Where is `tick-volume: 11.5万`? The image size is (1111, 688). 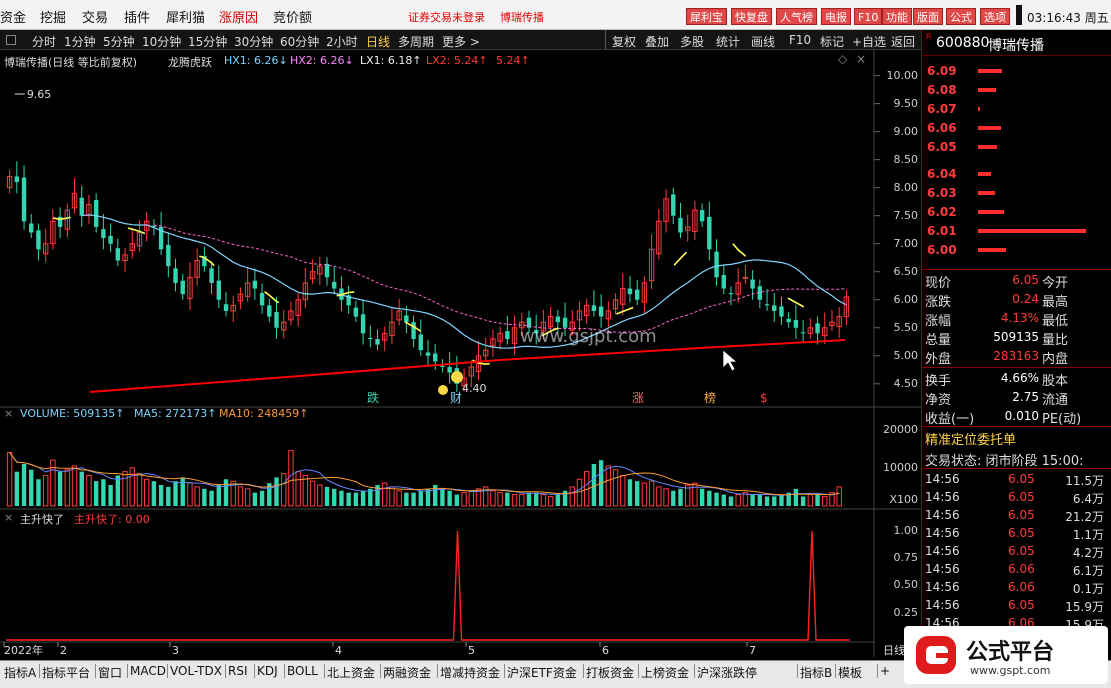 tick-volume: 11.5万 is located at coordinates (1084, 481).